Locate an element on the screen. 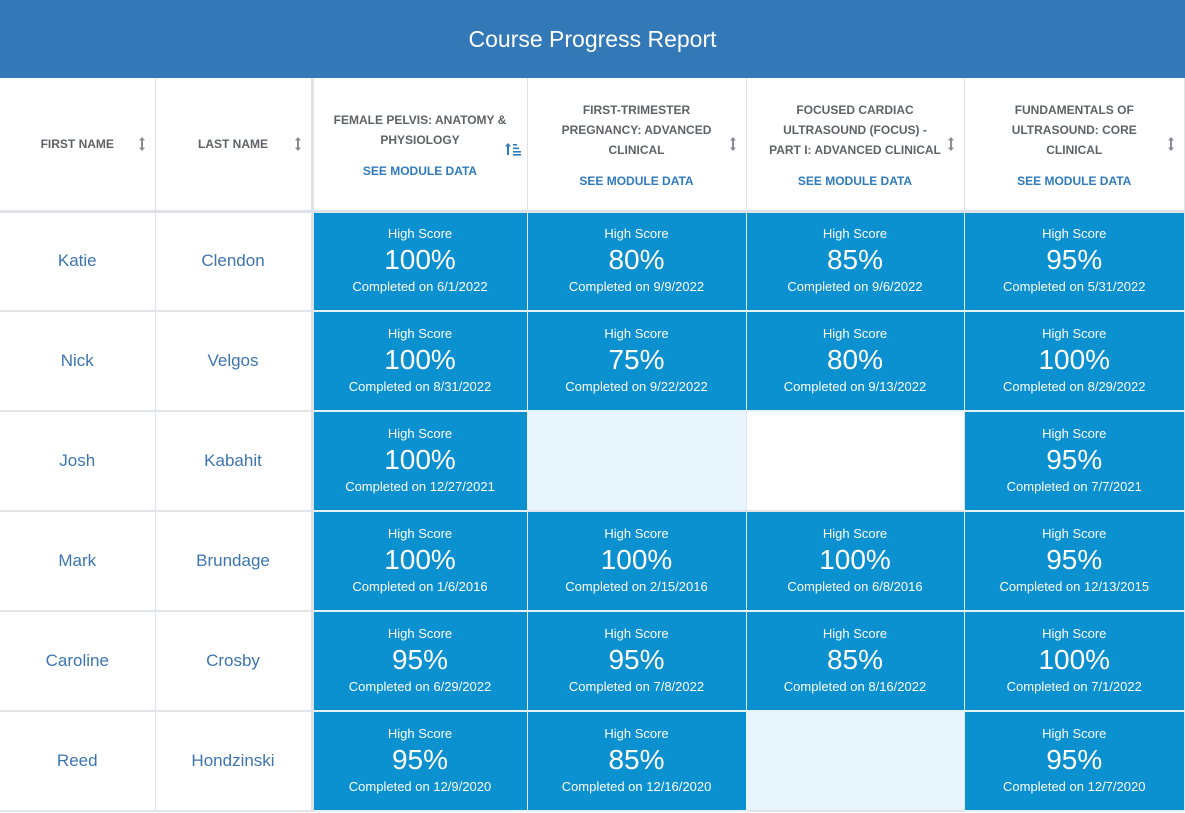 Image resolution: width=1185 pixels, height=813 pixels. first-name-cell: Nick is located at coordinates (78, 361).